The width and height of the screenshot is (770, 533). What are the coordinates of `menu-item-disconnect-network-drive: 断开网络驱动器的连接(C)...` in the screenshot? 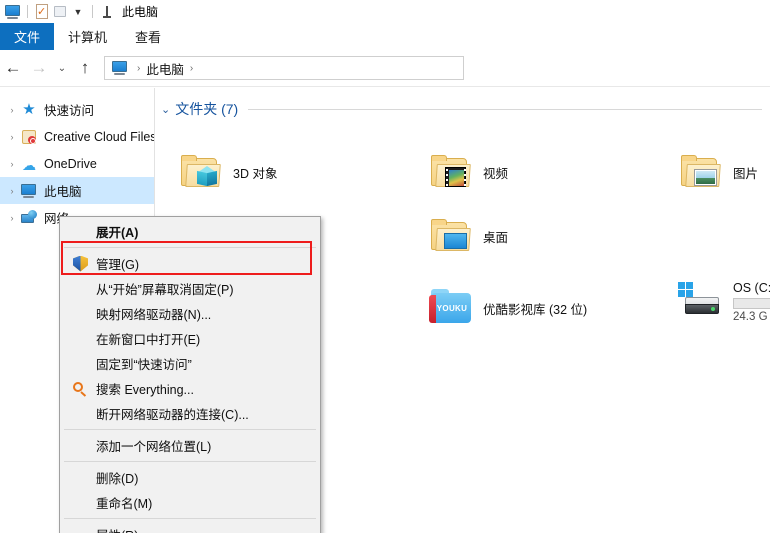 It's located at (190, 413).